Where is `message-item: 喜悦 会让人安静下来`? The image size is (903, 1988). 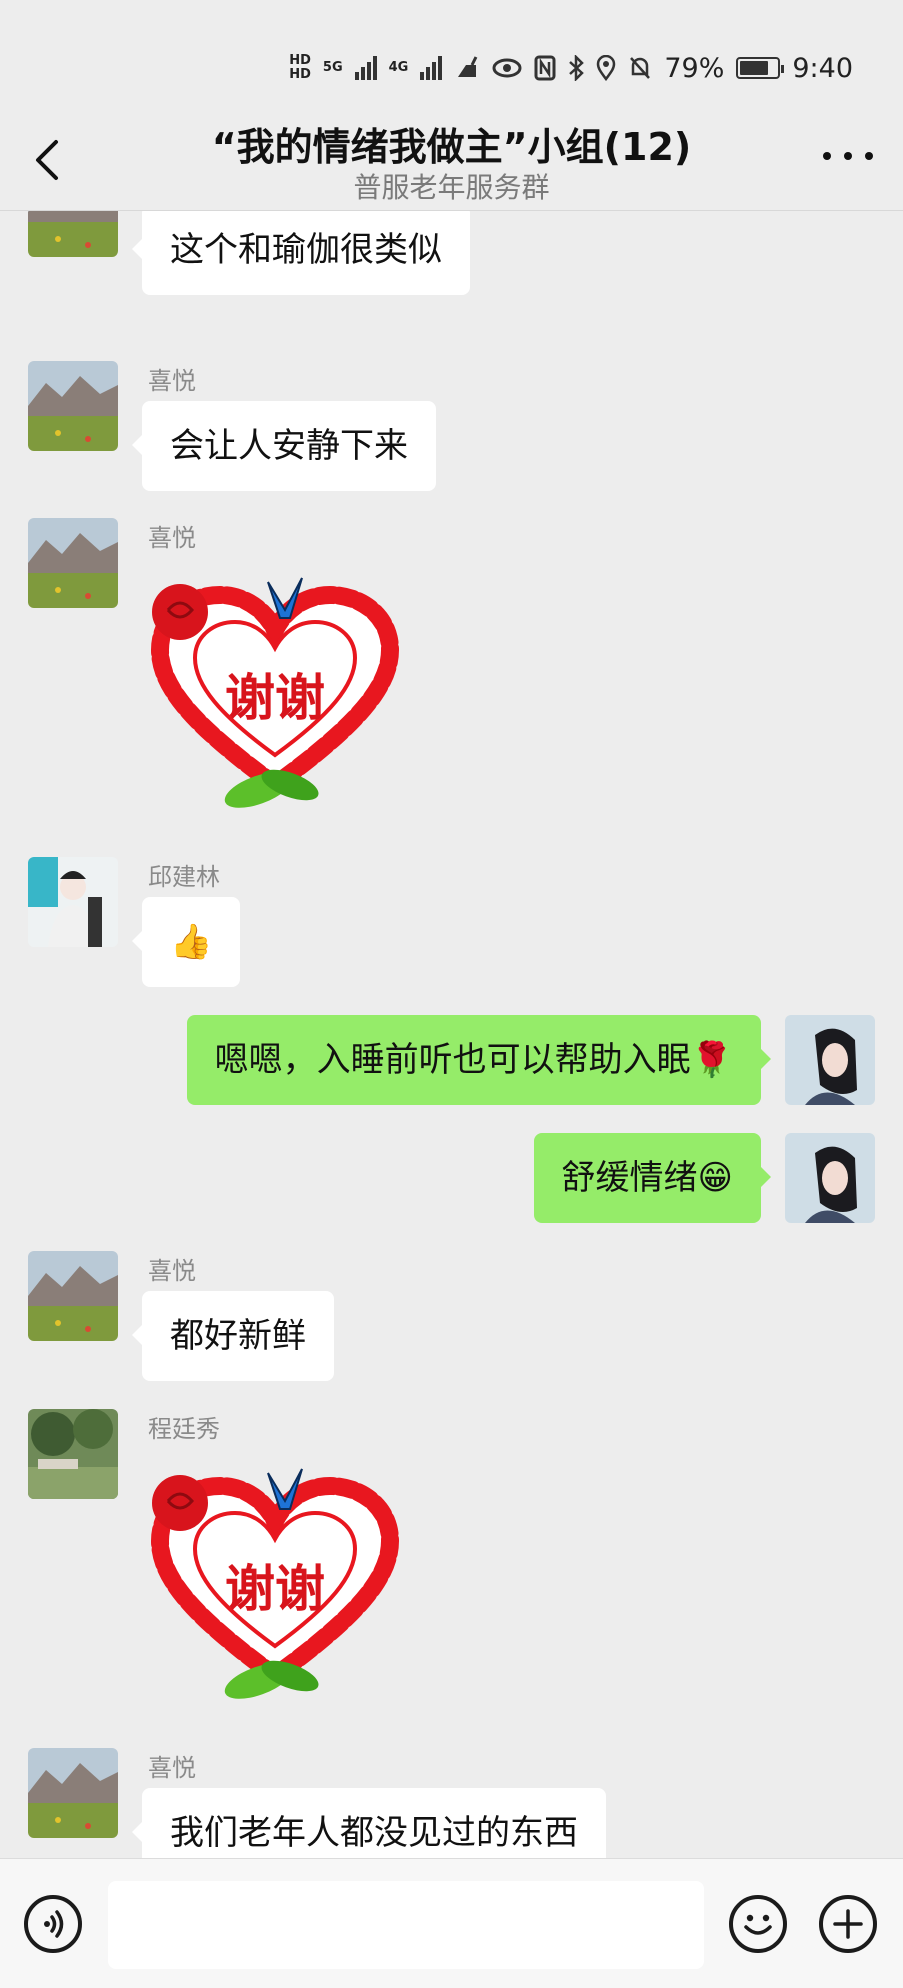 message-item: 喜悦 会让人安静下来 is located at coordinates (451, 436).